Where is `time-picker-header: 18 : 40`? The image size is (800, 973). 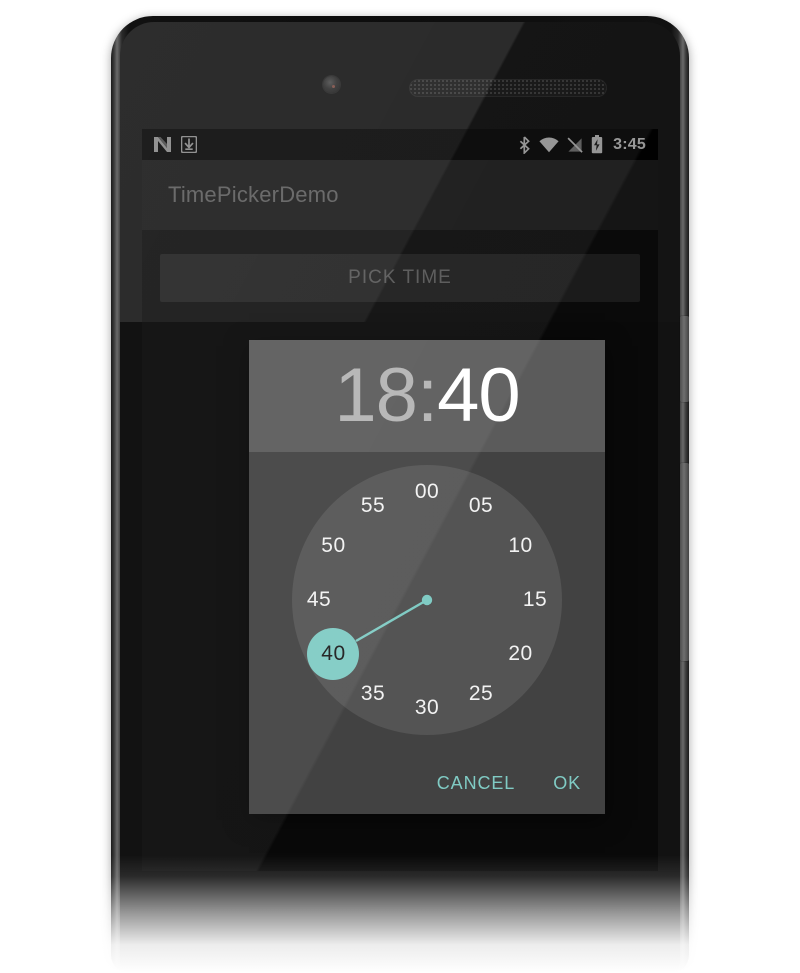 time-picker-header: 18 : 40 is located at coordinates (427, 396).